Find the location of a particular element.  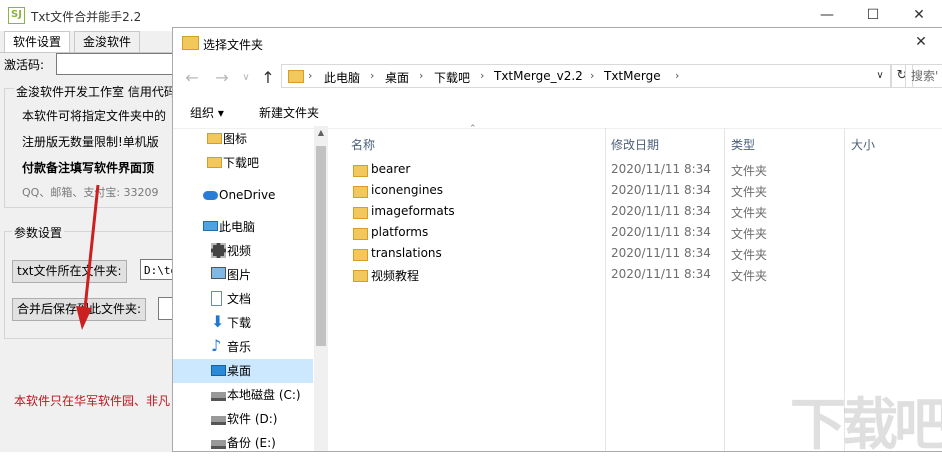

file-name: bearer is located at coordinates (391, 169).